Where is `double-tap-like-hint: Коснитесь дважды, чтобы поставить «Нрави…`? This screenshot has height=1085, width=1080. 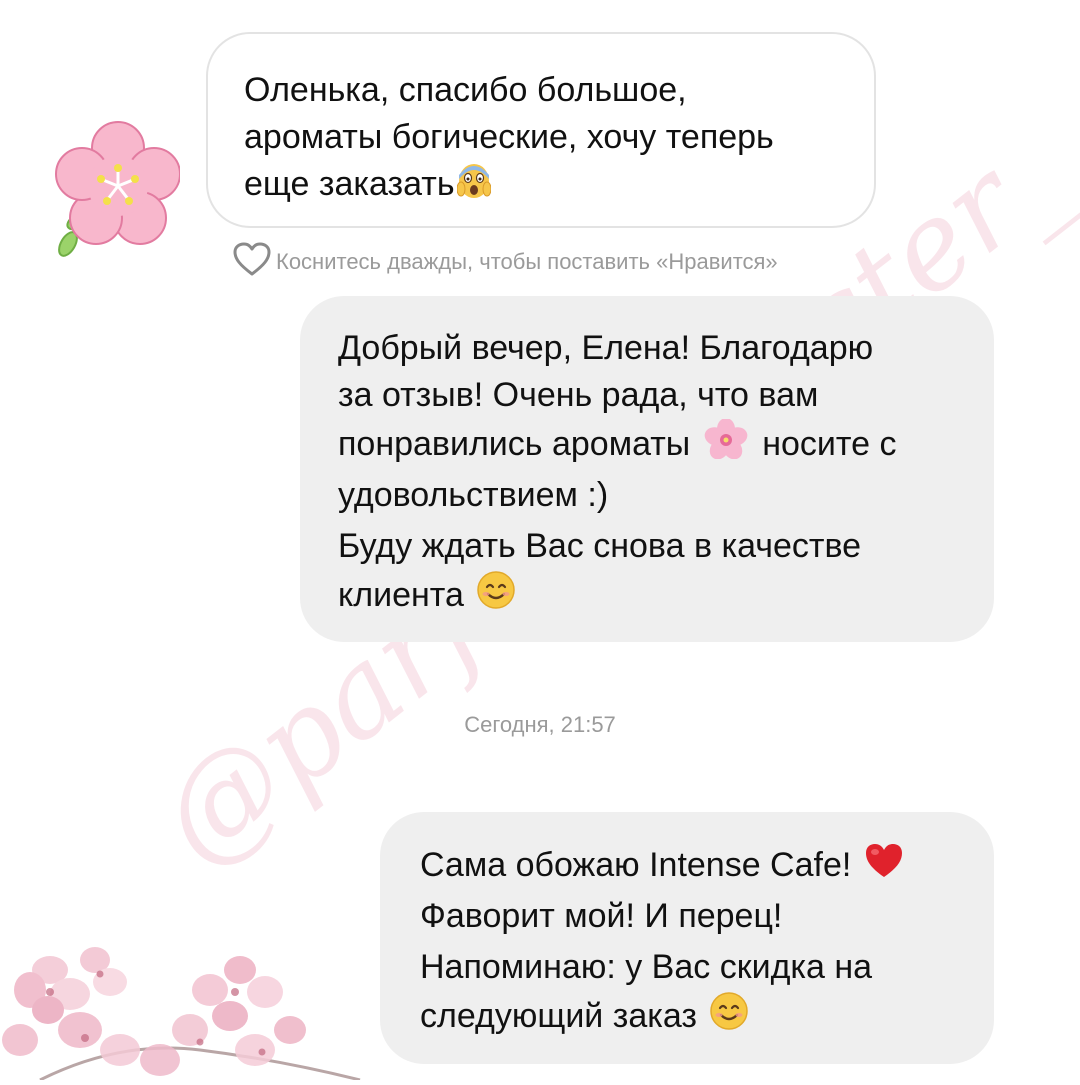
double-tap-like-hint: Коснитесь дважды, чтобы поставить «Нрави… is located at coordinates (505, 262).